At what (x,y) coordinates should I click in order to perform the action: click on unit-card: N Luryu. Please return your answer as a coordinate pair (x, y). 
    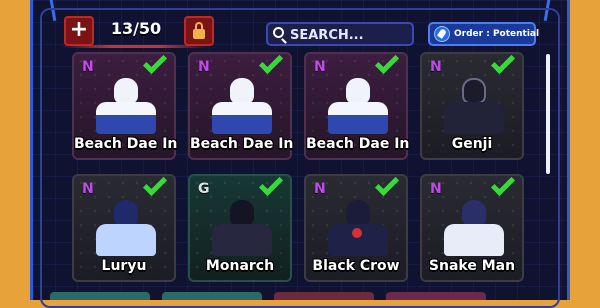
    Looking at the image, I should click on (124, 226).